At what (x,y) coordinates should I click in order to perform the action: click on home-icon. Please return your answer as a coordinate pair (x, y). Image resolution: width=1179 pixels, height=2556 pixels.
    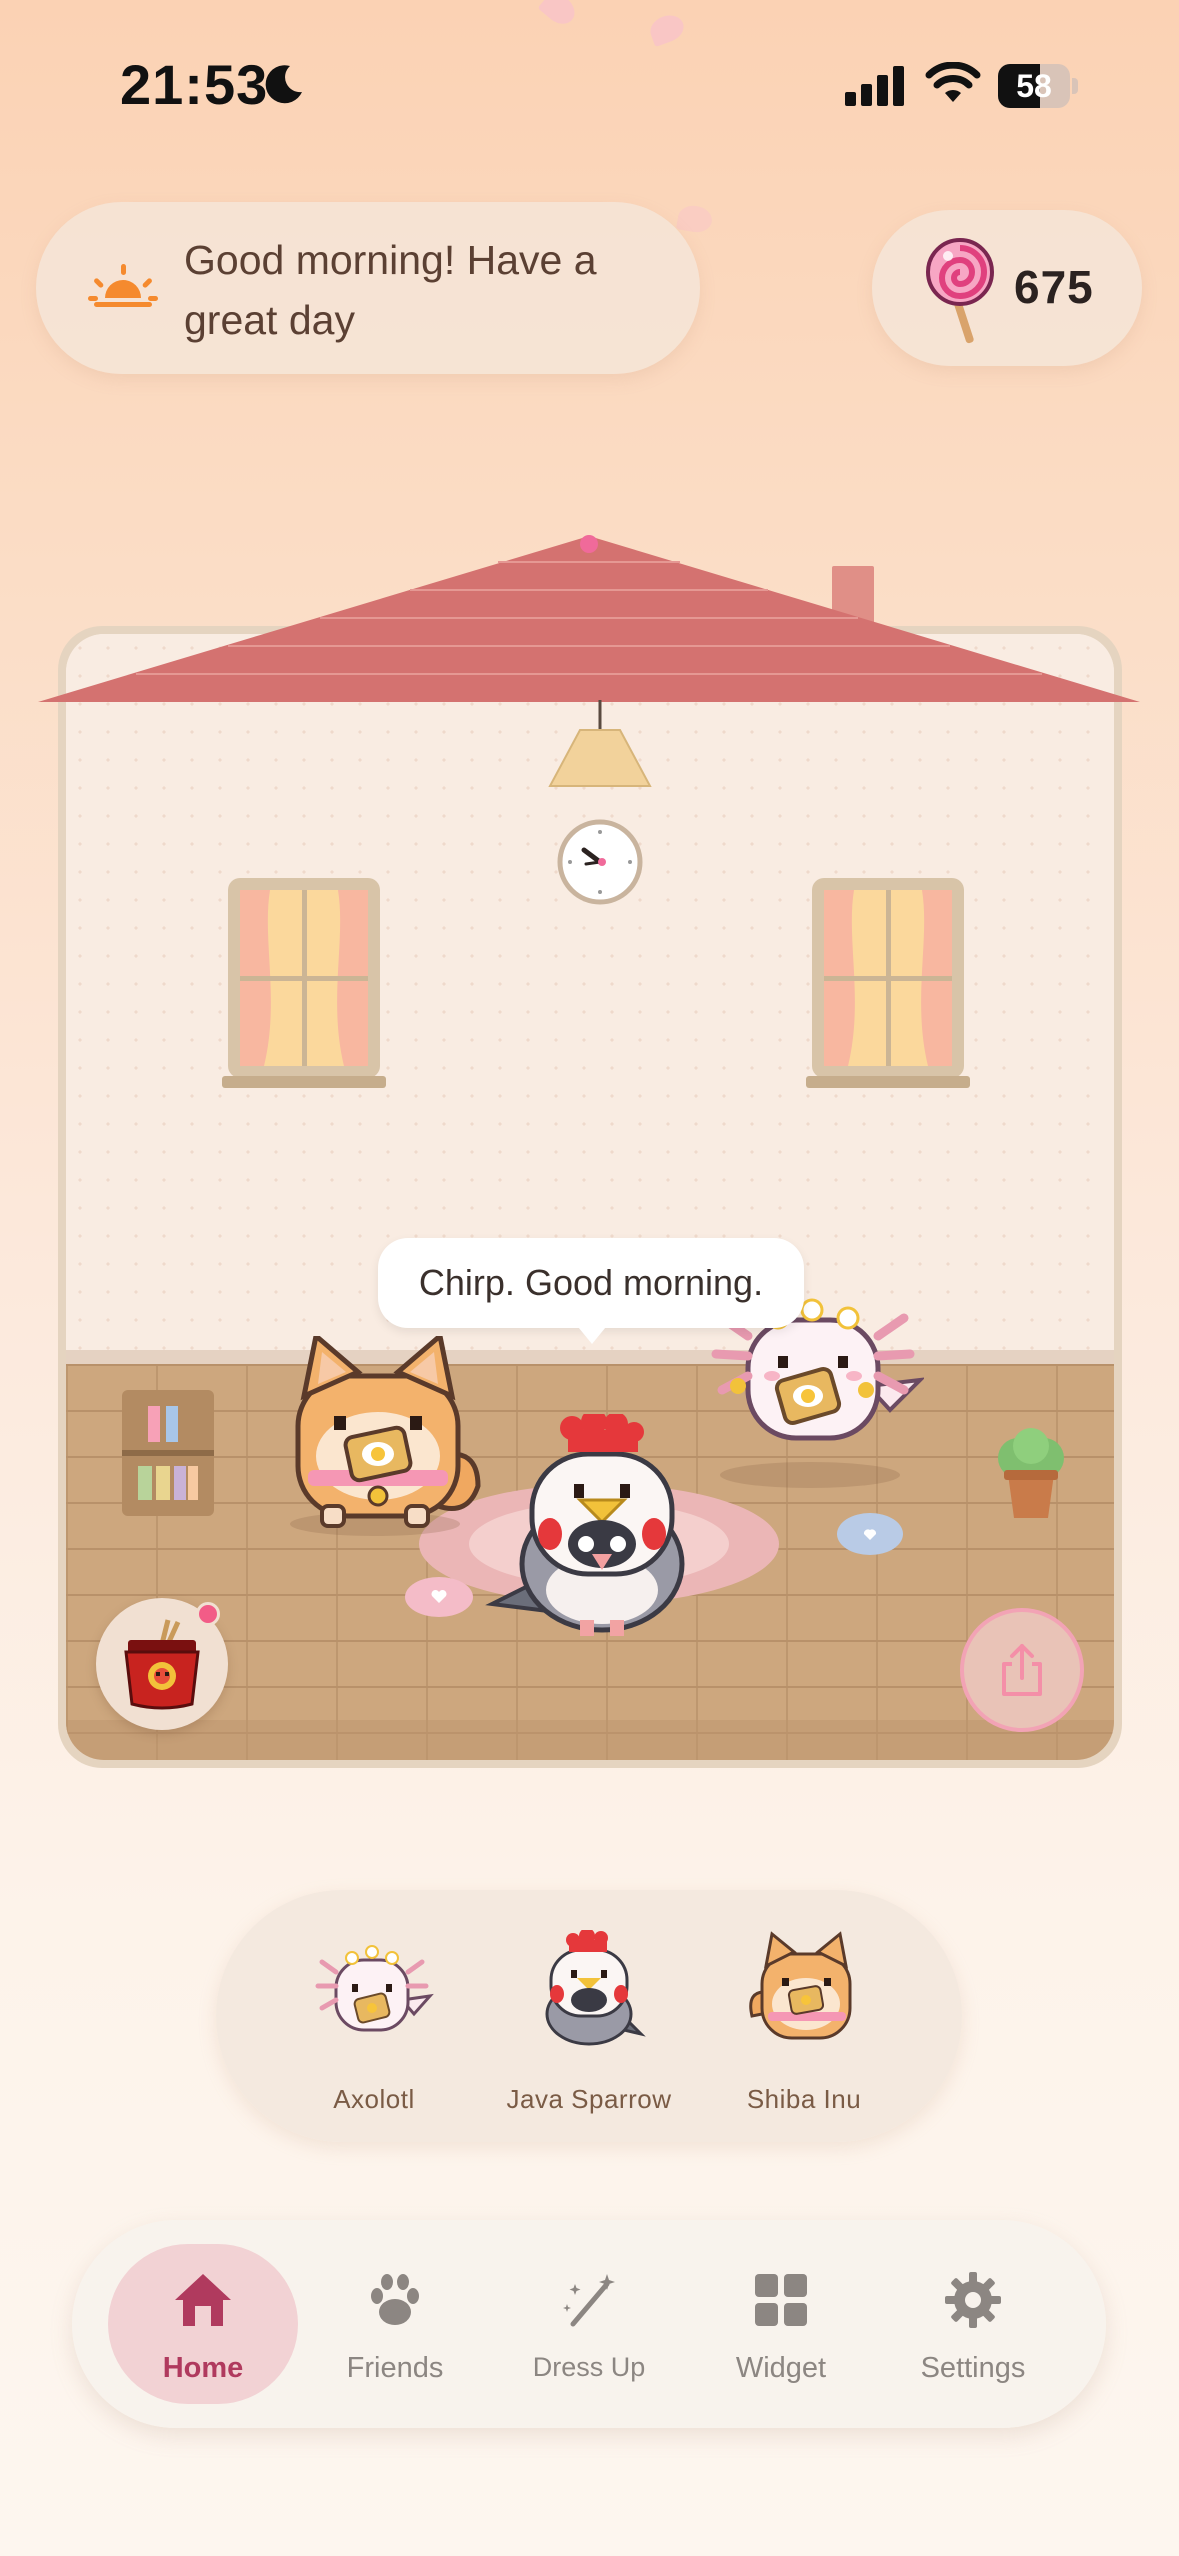
    Looking at the image, I should click on (203, 2300).